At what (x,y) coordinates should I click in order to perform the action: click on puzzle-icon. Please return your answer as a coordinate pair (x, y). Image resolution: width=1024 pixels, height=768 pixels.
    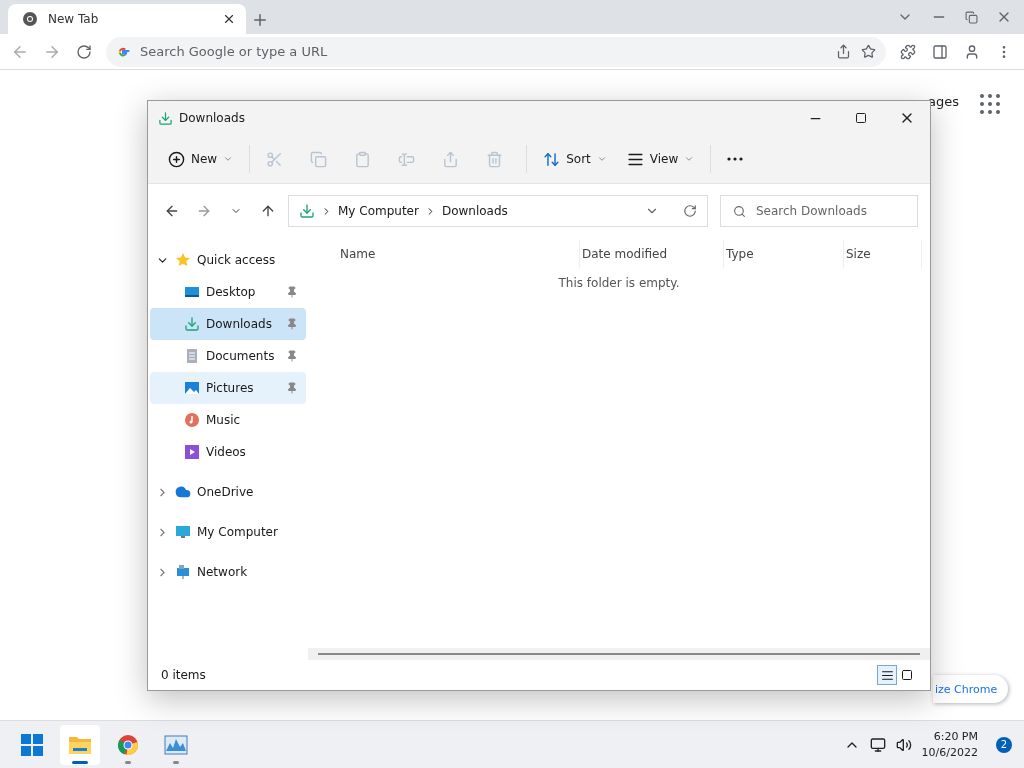
    Looking at the image, I should click on (908, 51).